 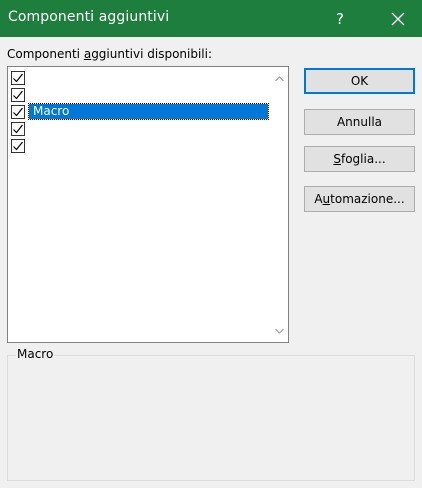 I want to click on available-addins-label: Componenti aggiuntivi disponibili:, so click(x=109, y=54).